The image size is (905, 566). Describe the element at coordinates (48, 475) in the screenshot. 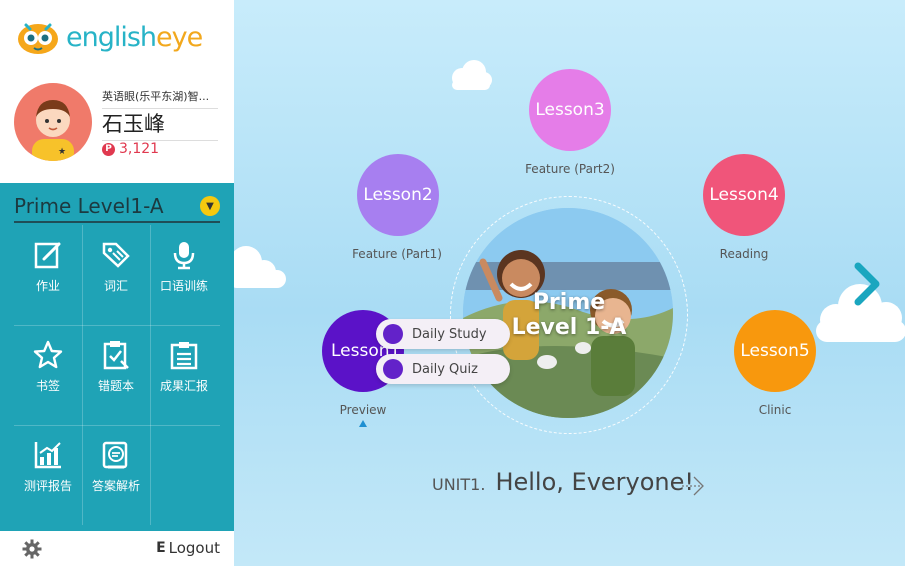

I see `menu-assessment-report: 测评报告` at that location.